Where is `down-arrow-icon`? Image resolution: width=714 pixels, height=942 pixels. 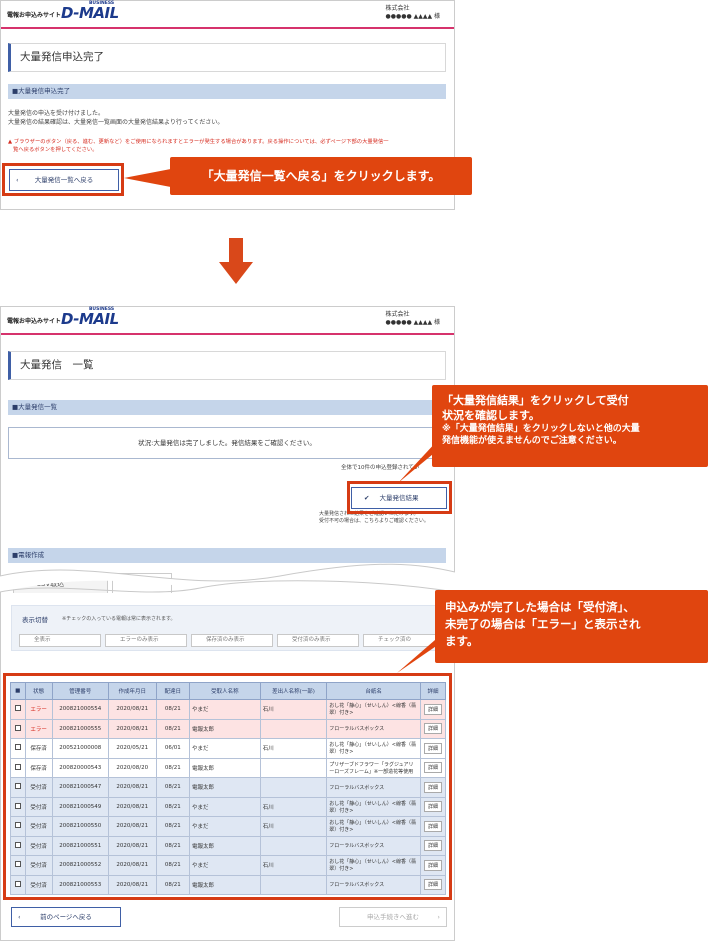
down-arrow-icon is located at coordinates (236, 273).